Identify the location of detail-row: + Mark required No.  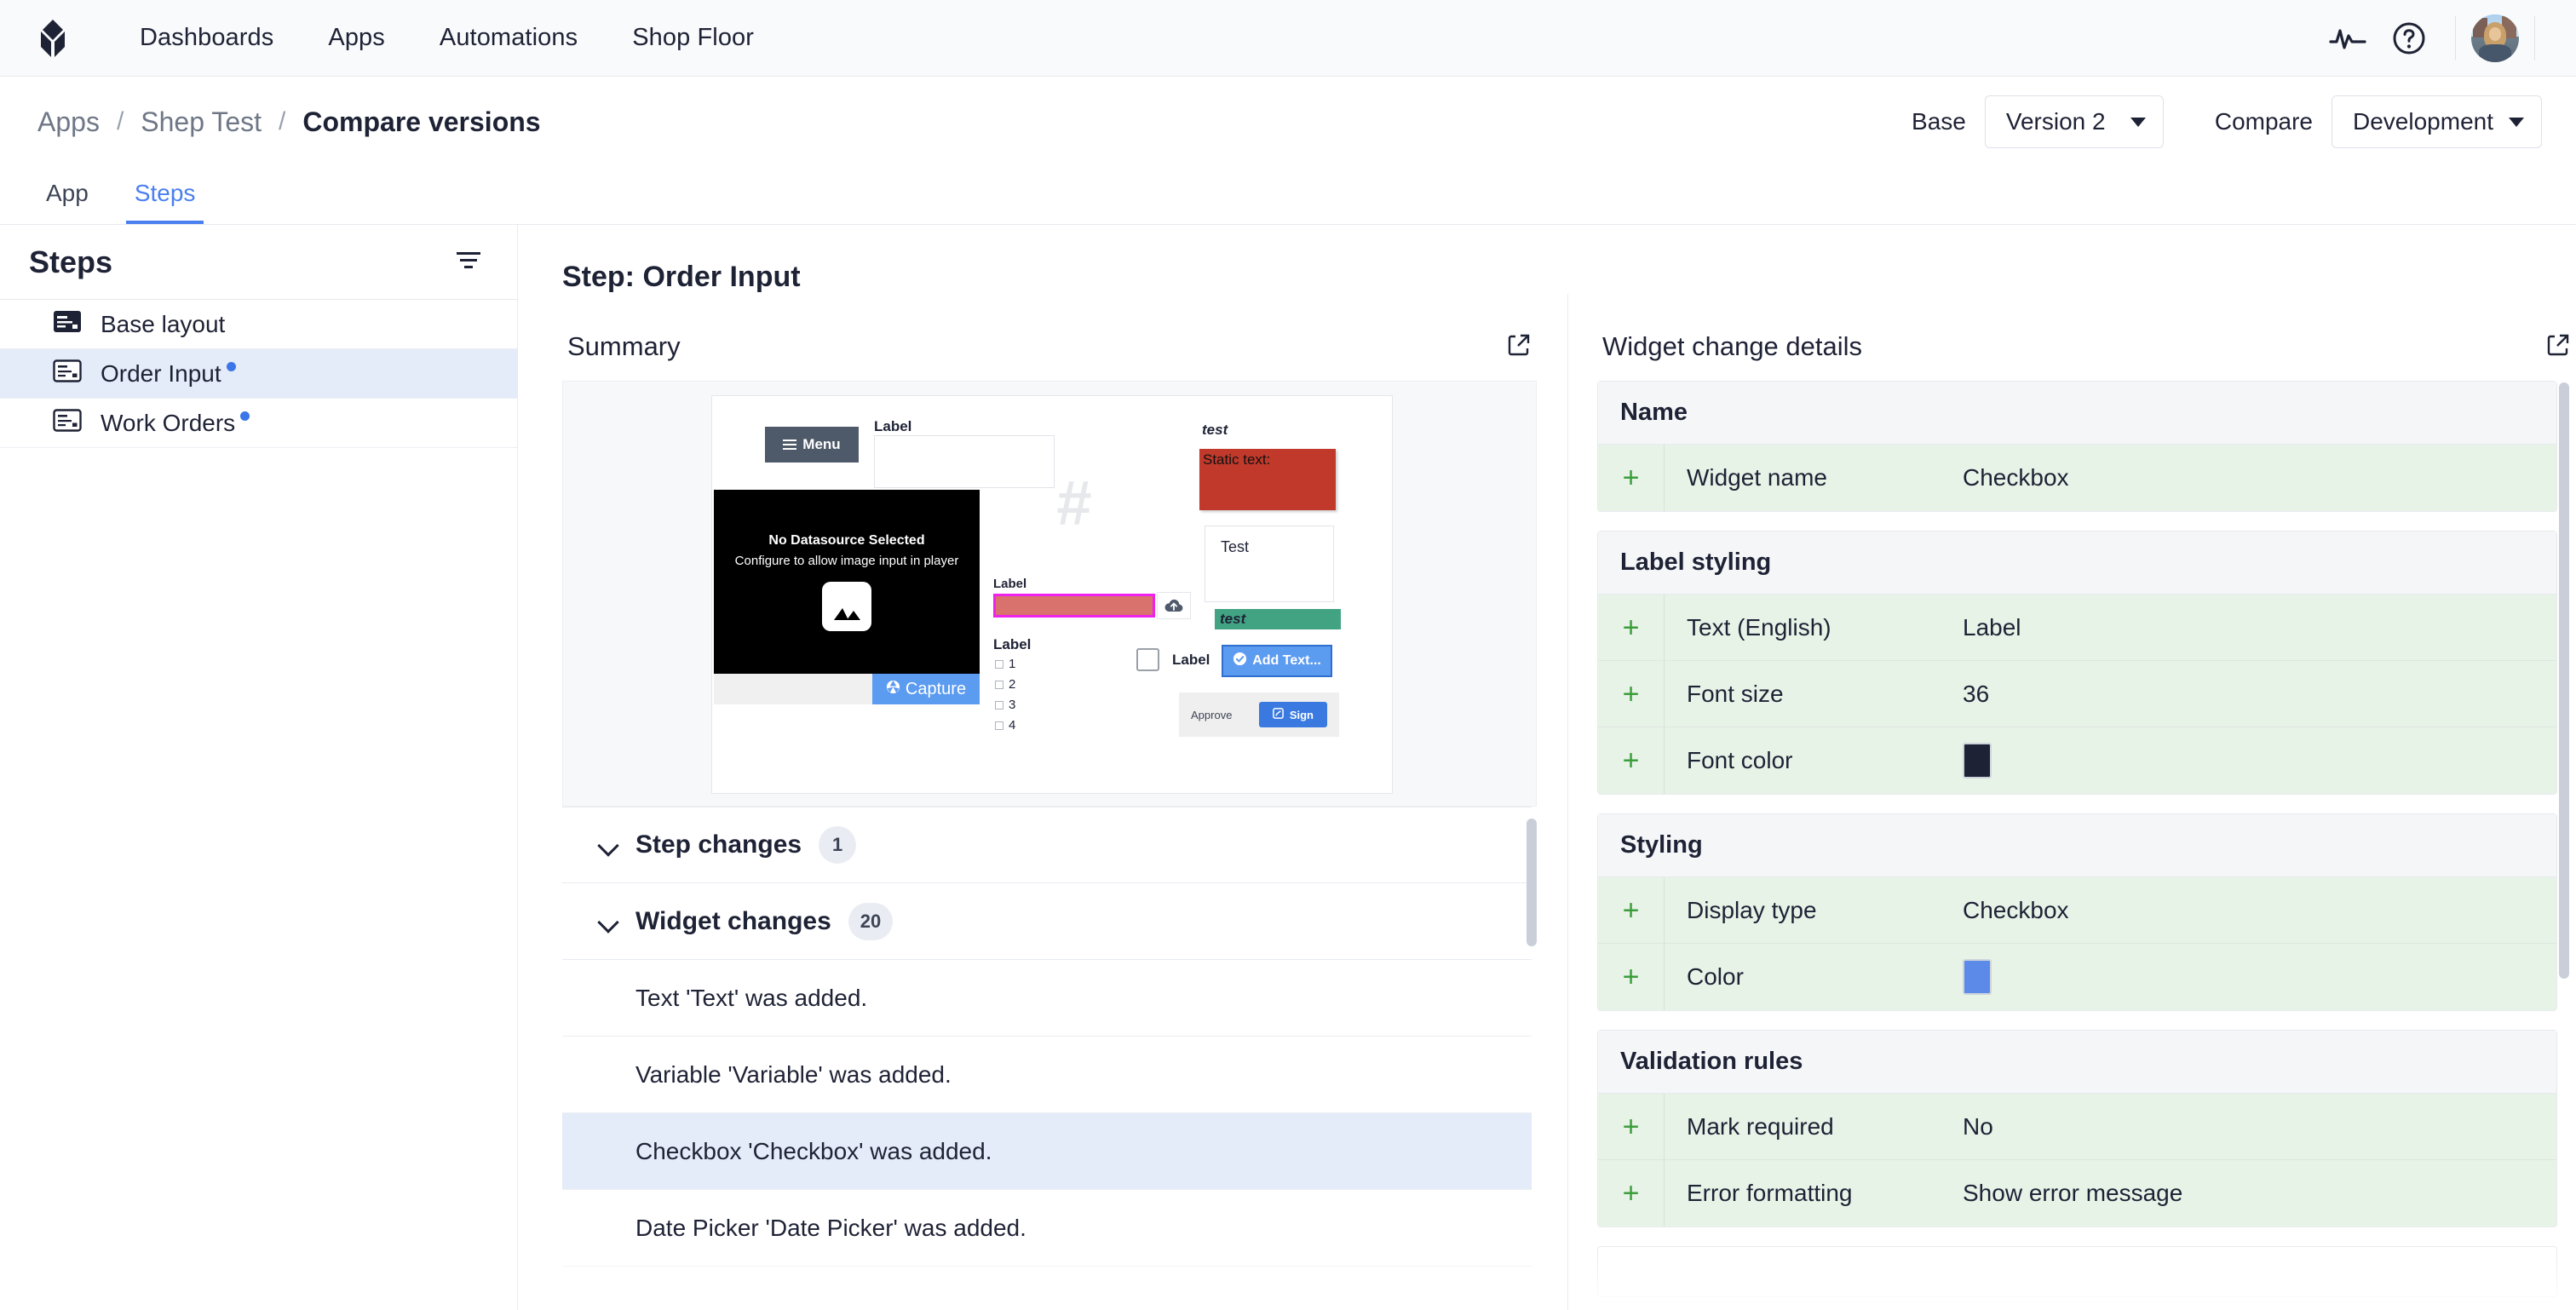
(2077, 1127).